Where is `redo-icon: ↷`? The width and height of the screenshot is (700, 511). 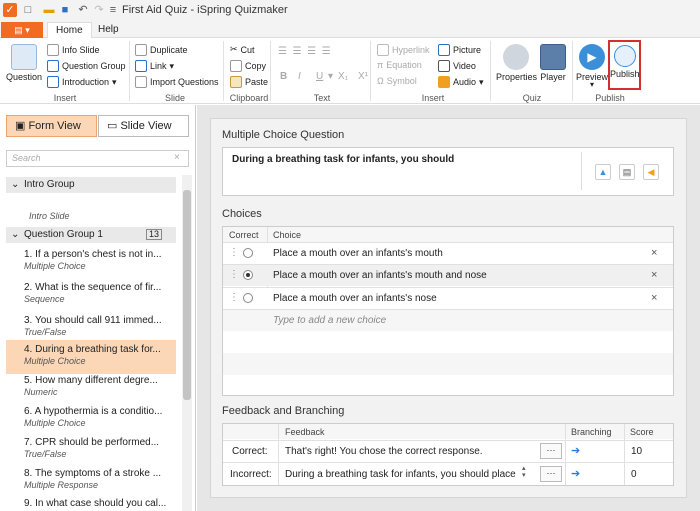 redo-icon: ↷ is located at coordinates (99, 10).